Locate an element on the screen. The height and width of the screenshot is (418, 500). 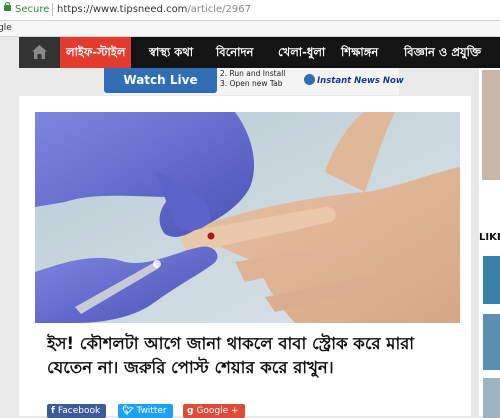
ad-step-3: 3. Open new Tab is located at coordinates (251, 83).